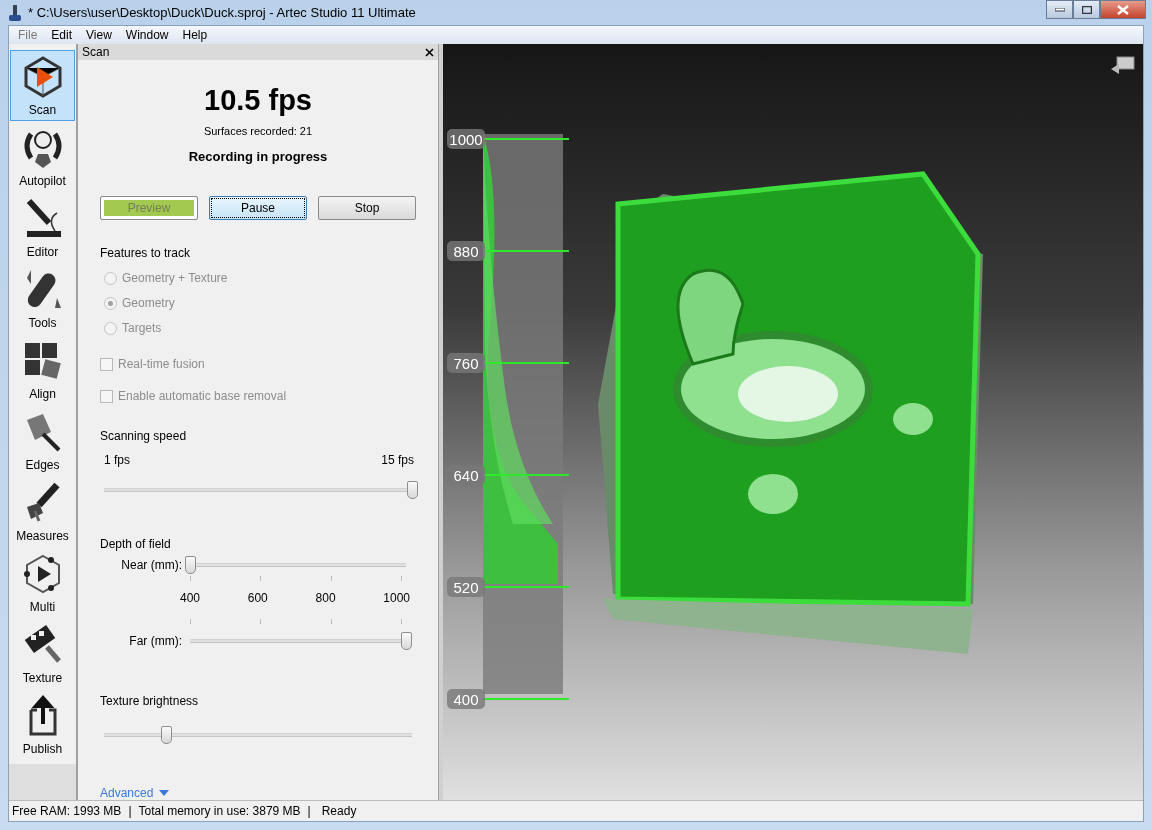 The width and height of the screenshot is (1152, 830). I want to click on status-text: Total memory in use: 3879 MB, so click(219, 811).